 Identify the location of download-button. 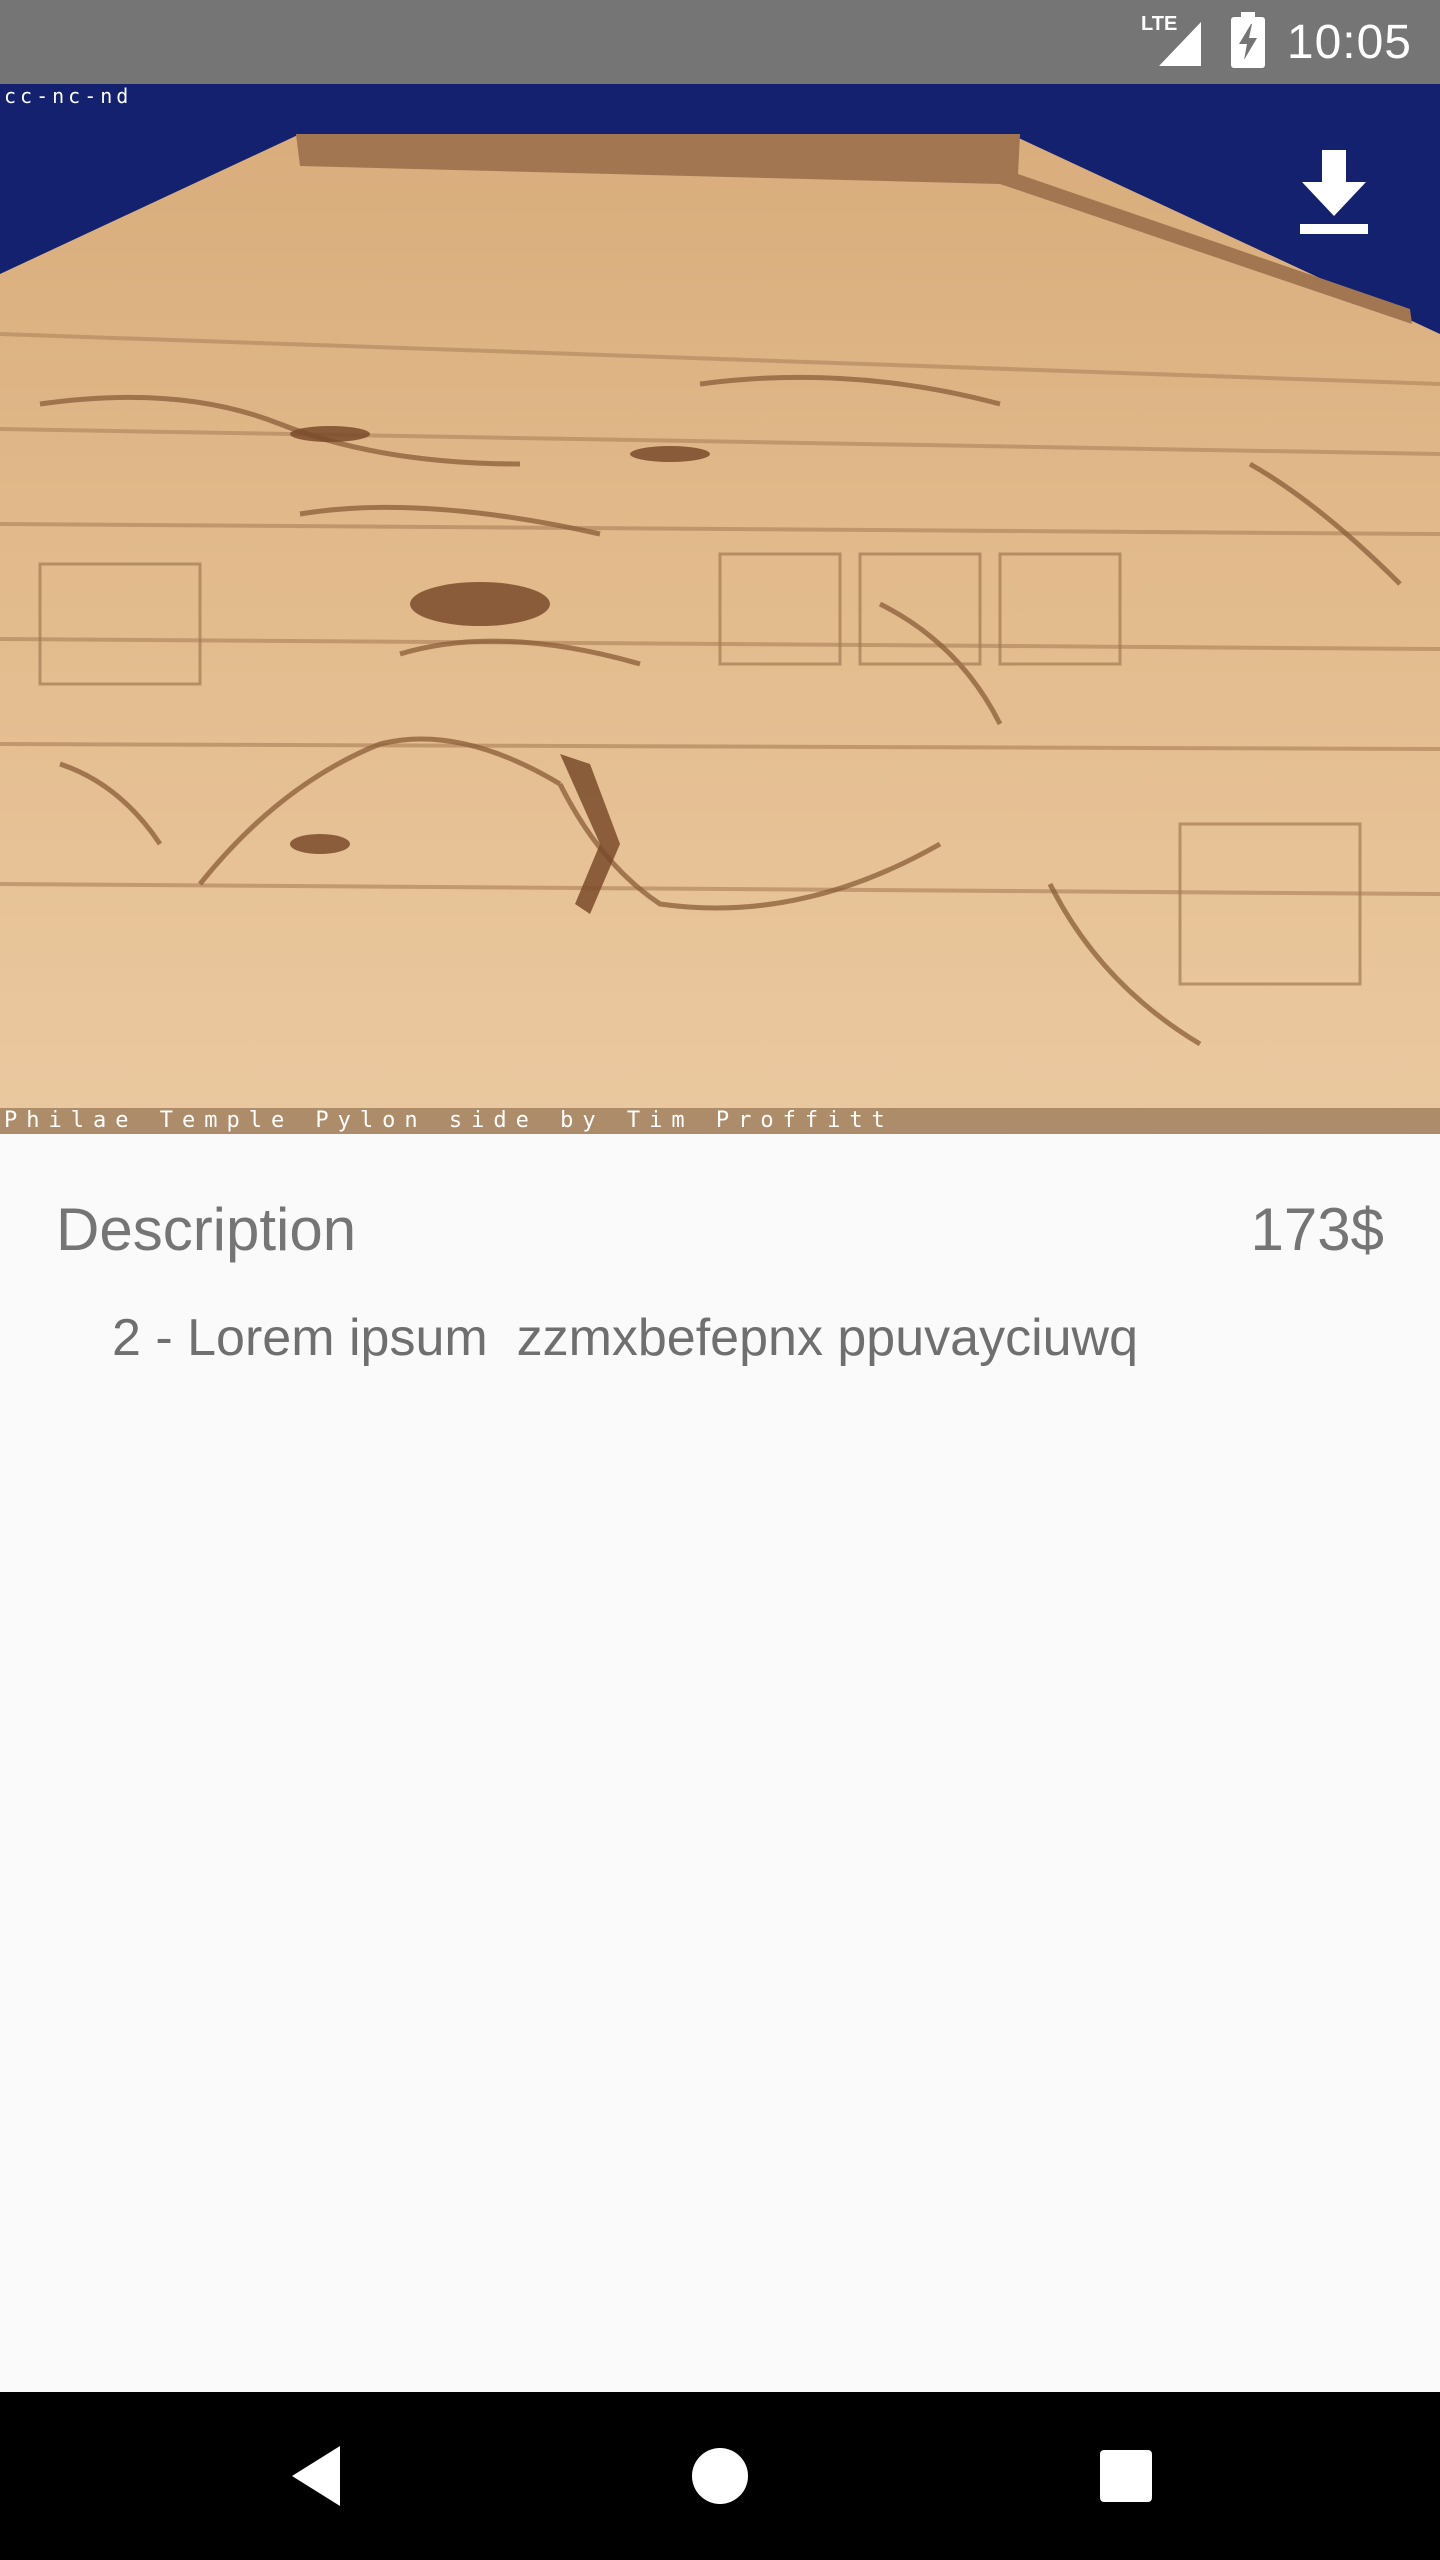
(1334, 192).